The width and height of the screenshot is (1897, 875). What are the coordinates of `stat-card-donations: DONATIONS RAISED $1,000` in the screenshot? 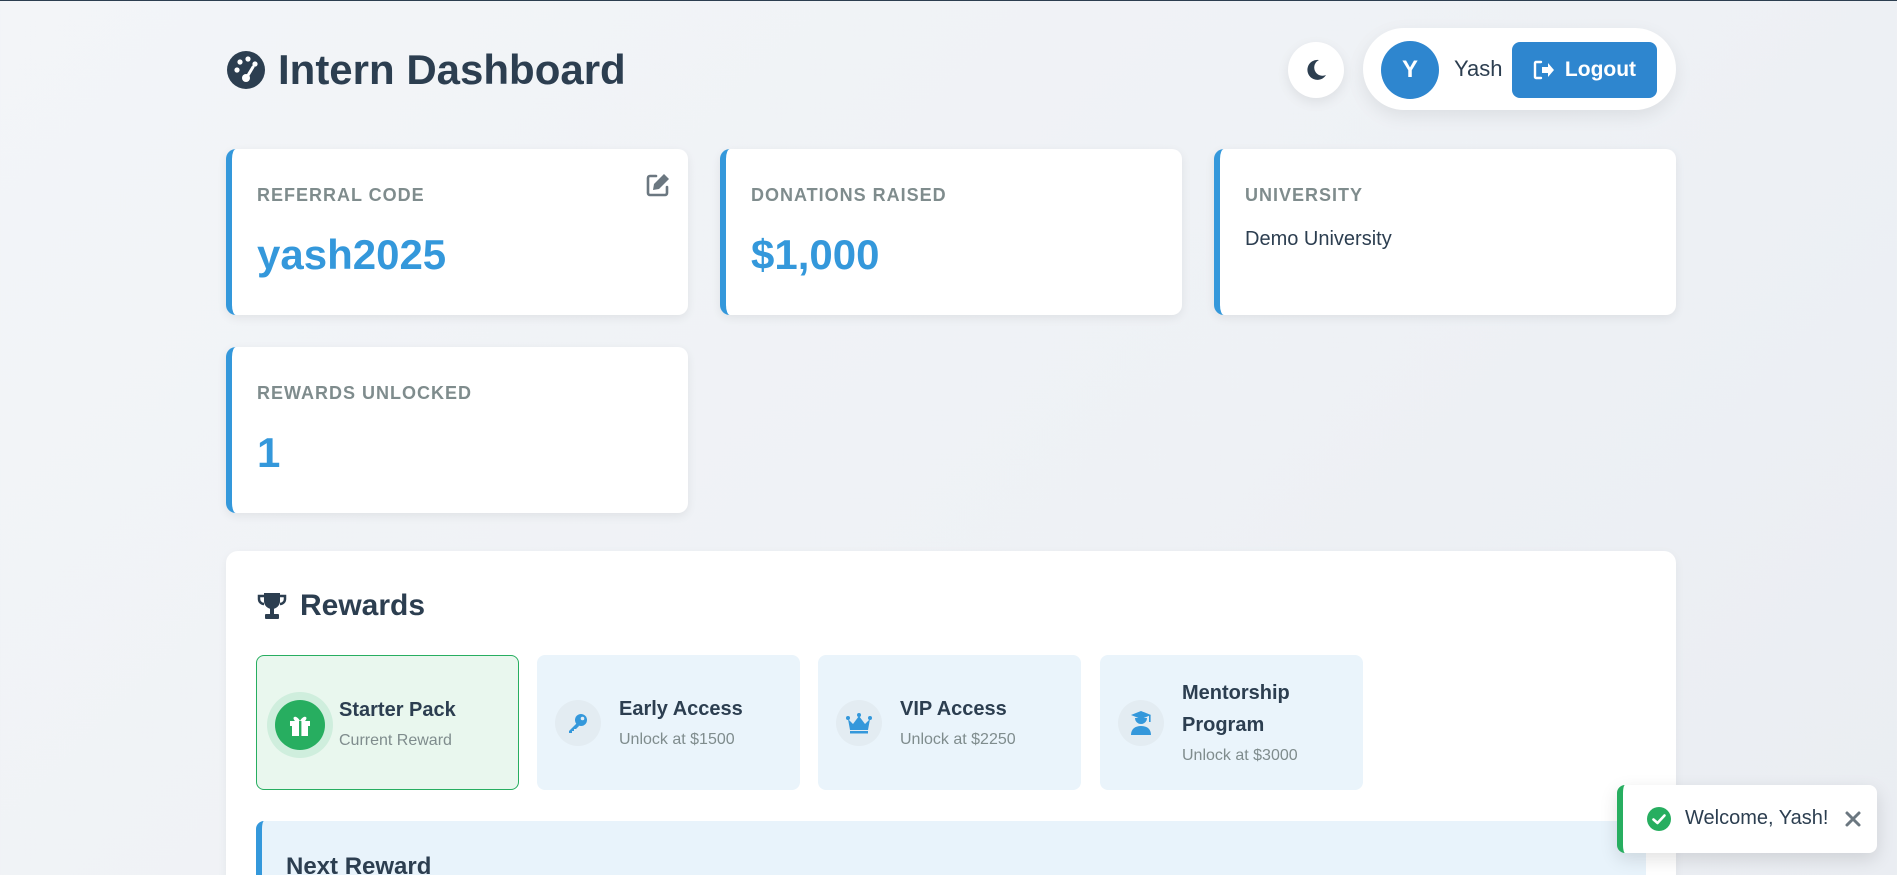 It's located at (951, 232).